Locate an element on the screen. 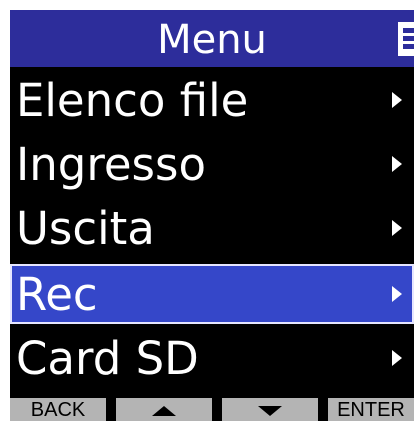  down-softkey is located at coordinates (270, 409).